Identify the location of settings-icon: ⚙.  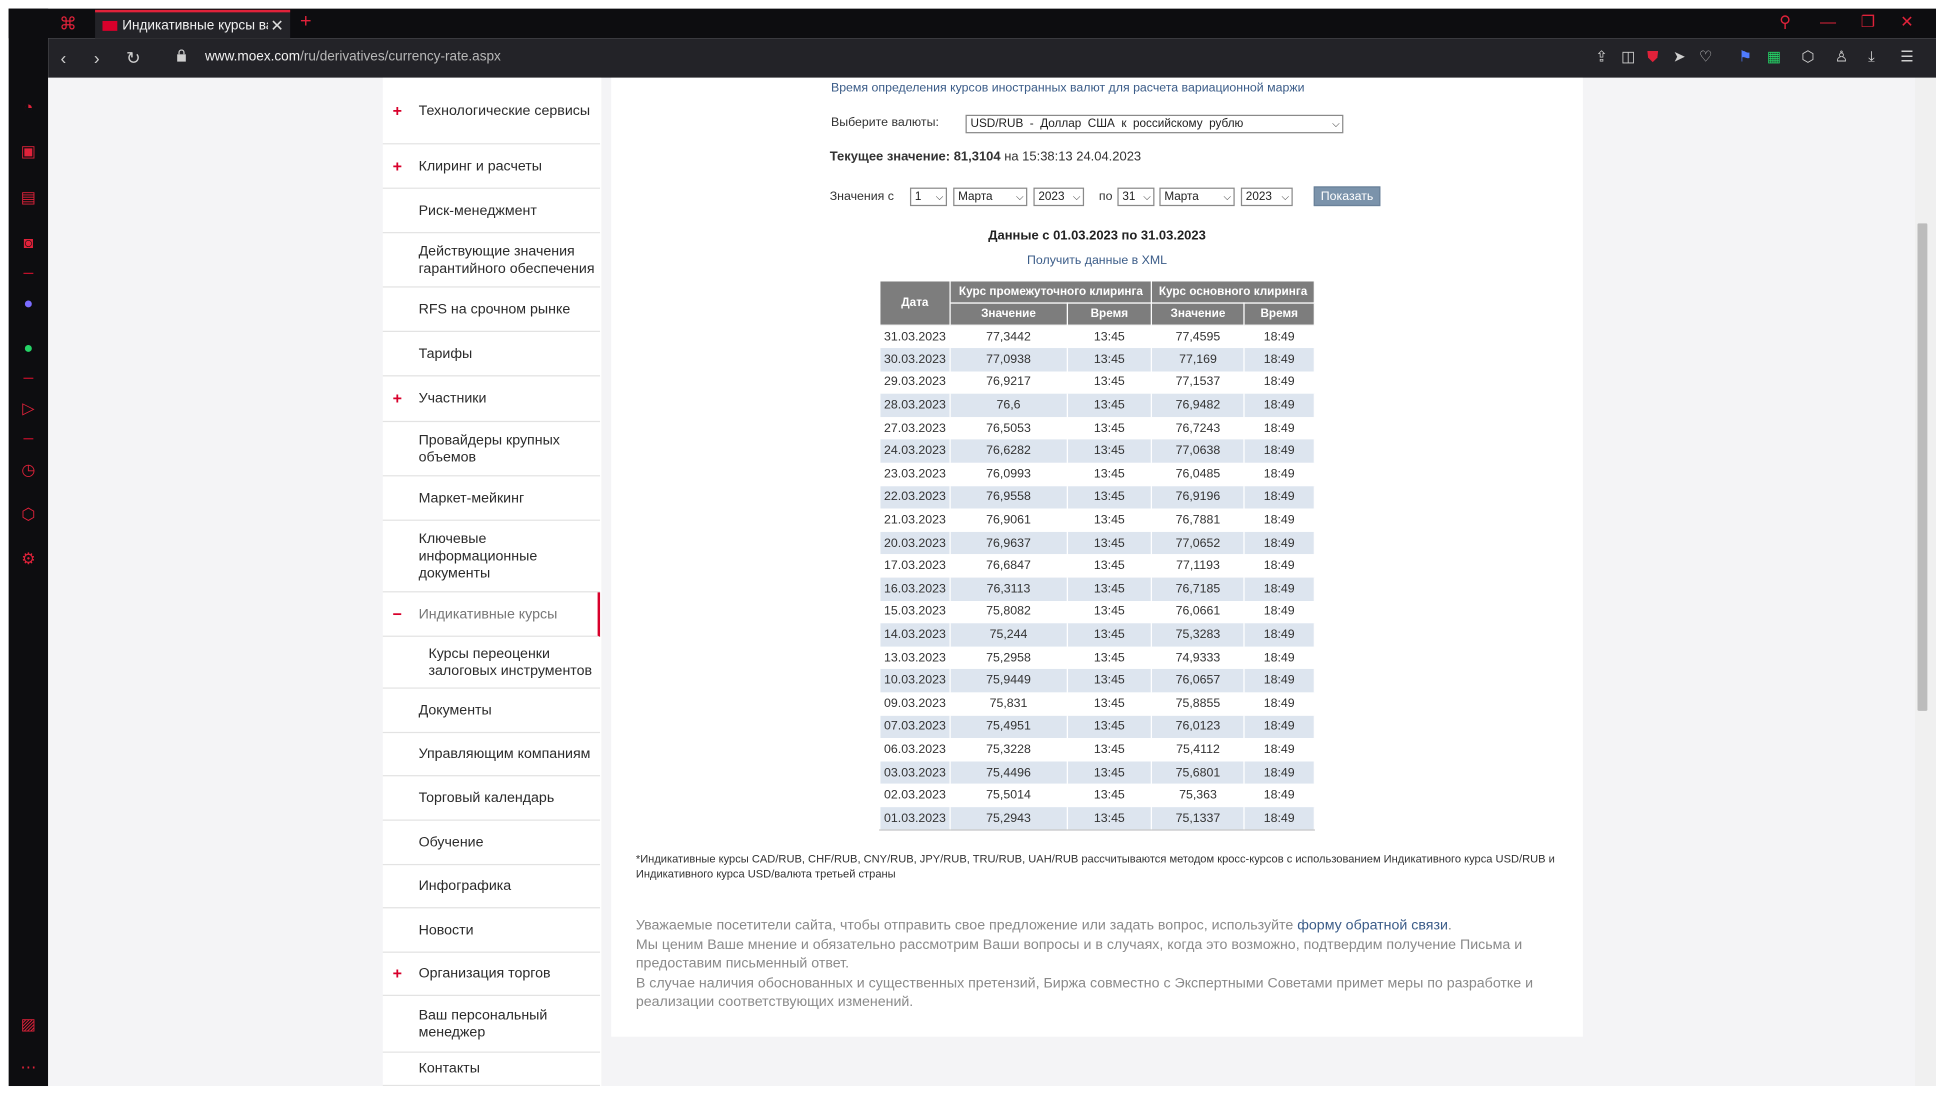
(29, 559).